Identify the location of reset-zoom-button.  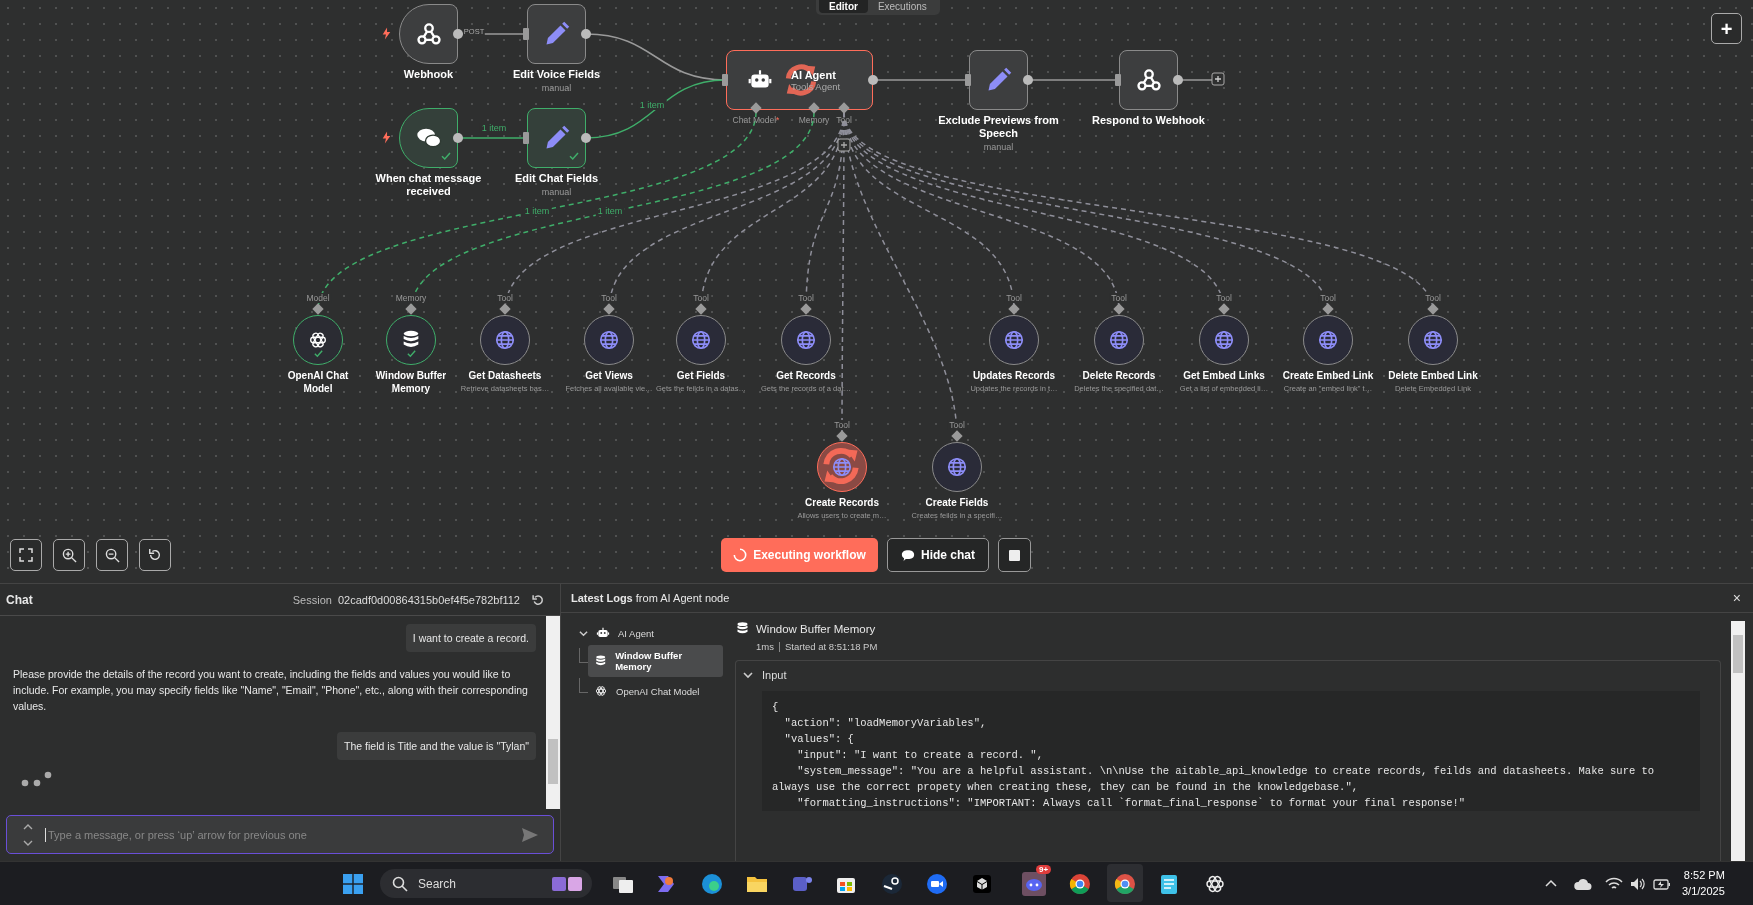
(155, 555).